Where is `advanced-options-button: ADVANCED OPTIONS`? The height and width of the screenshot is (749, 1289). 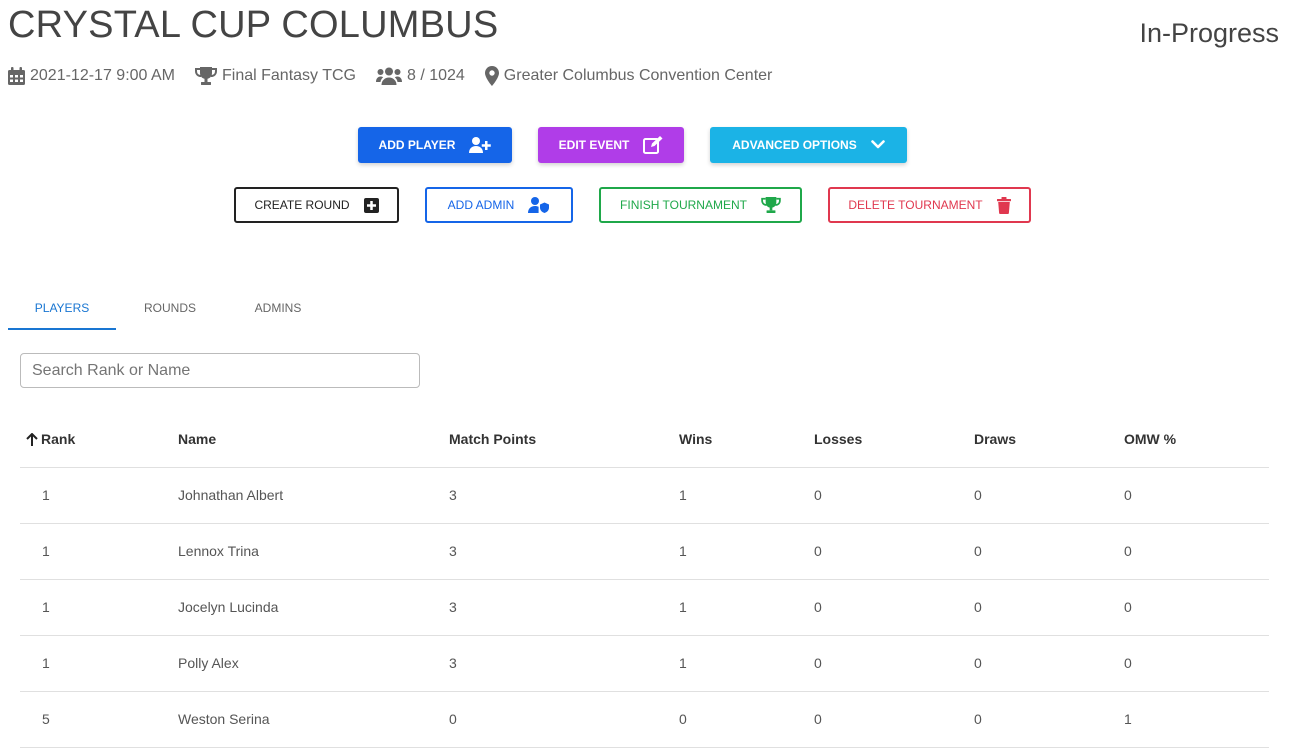 advanced-options-button: ADVANCED OPTIONS is located at coordinates (808, 145).